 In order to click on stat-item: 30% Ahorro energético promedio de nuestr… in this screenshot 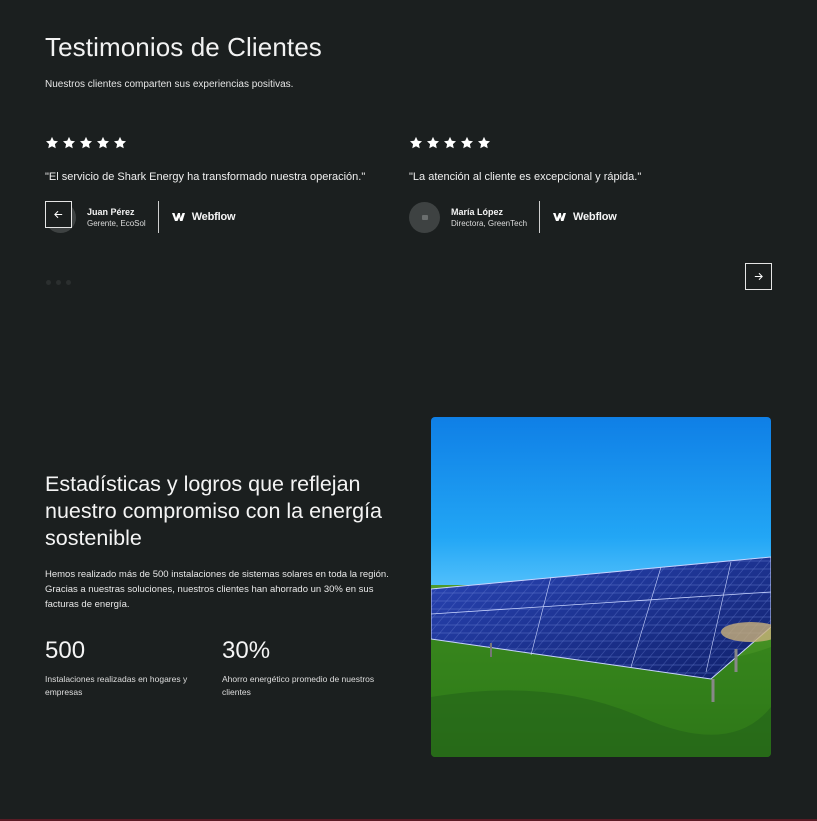, I will do `click(304, 668)`.